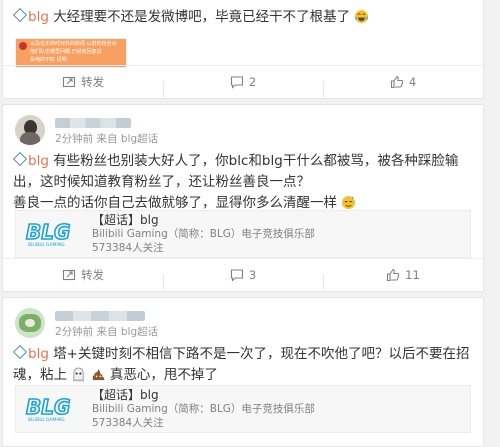  What do you see at coordinates (48, 60) in the screenshot?
I see `embedded-image-line: 反响的不好 说明` at bounding box center [48, 60].